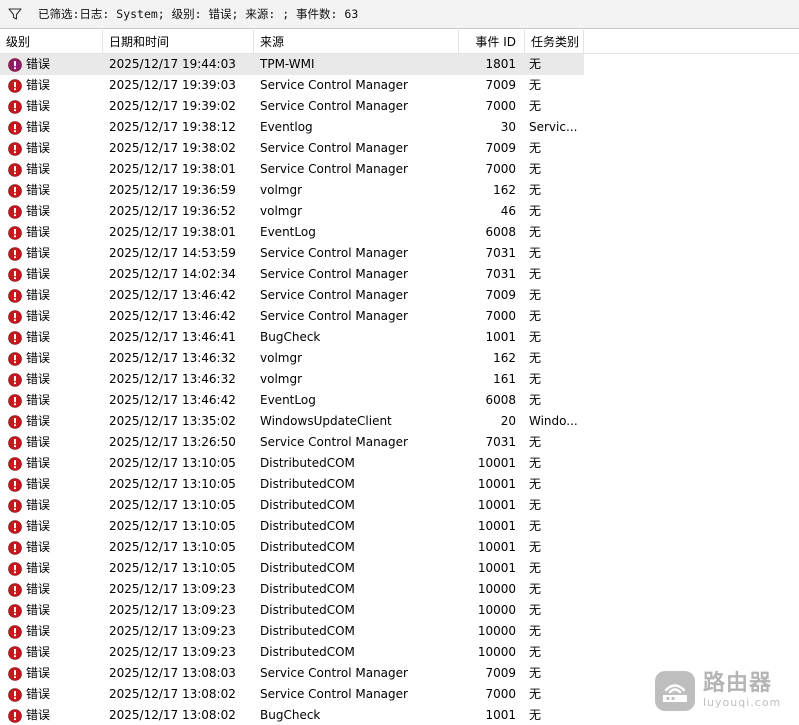 This screenshot has width=799, height=725. I want to click on table-row: 错误 2025/12/17 19:36:59 volmgr 162 无, so click(399, 190).